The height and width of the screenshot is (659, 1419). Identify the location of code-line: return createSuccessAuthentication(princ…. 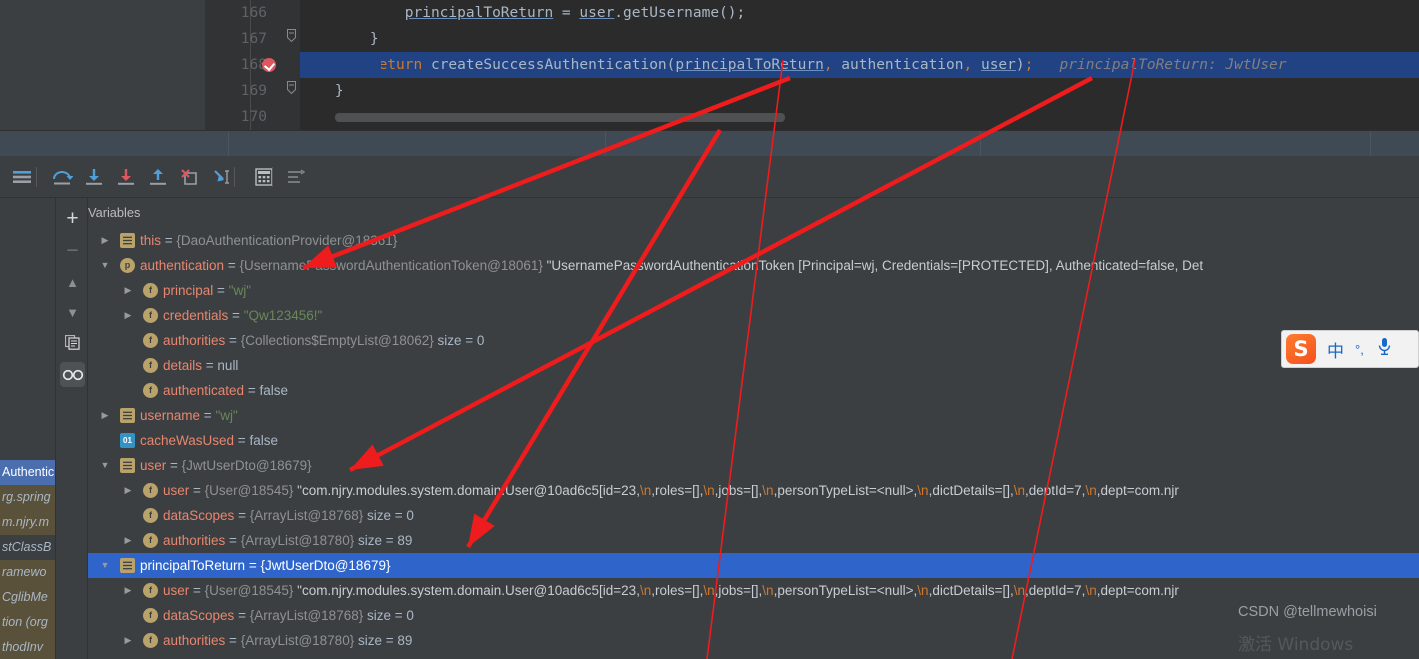
(859, 65).